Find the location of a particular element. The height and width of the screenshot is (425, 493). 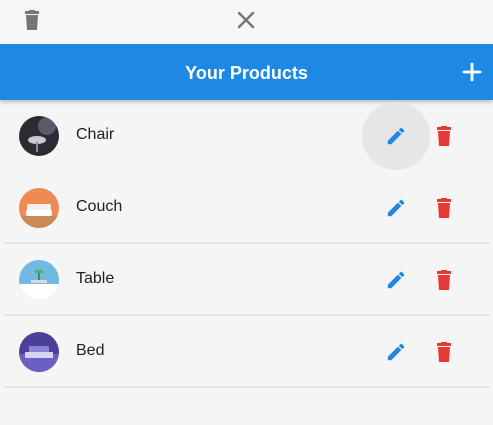

page-title: Your Products is located at coordinates (246, 73).